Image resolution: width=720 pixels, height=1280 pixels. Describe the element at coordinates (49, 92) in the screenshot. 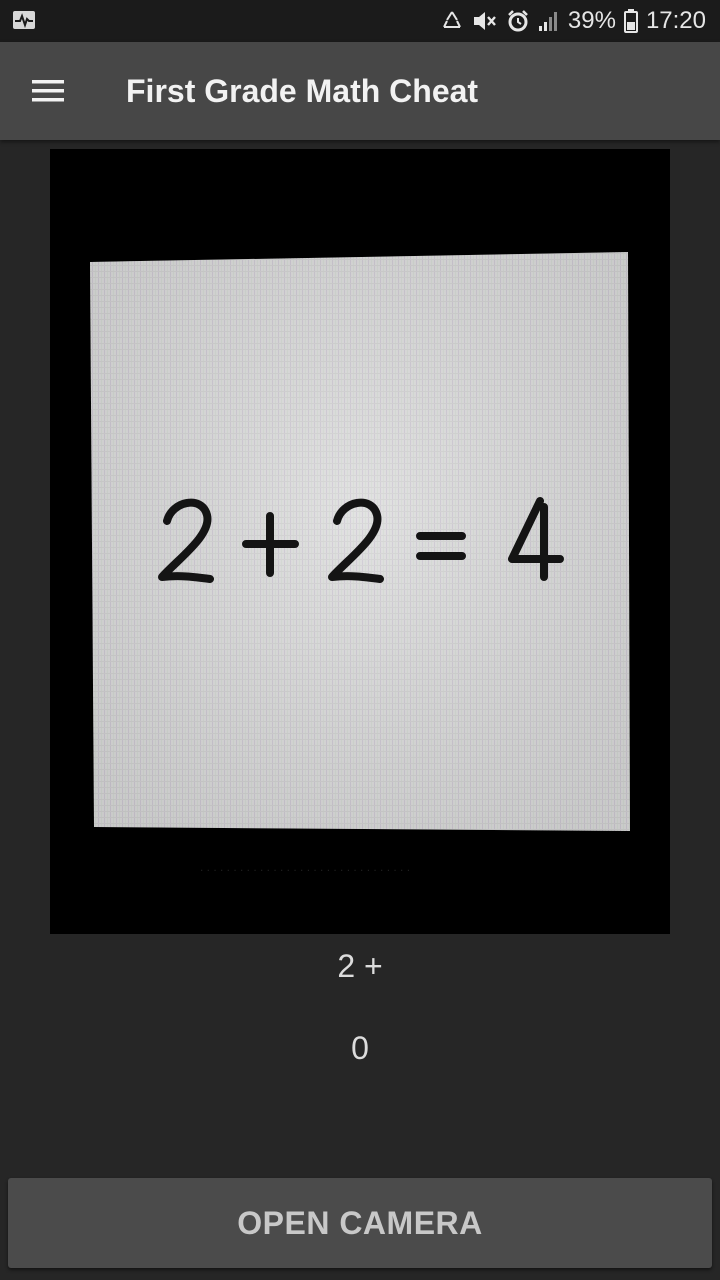

I see `hamburger-menu-icon` at that location.